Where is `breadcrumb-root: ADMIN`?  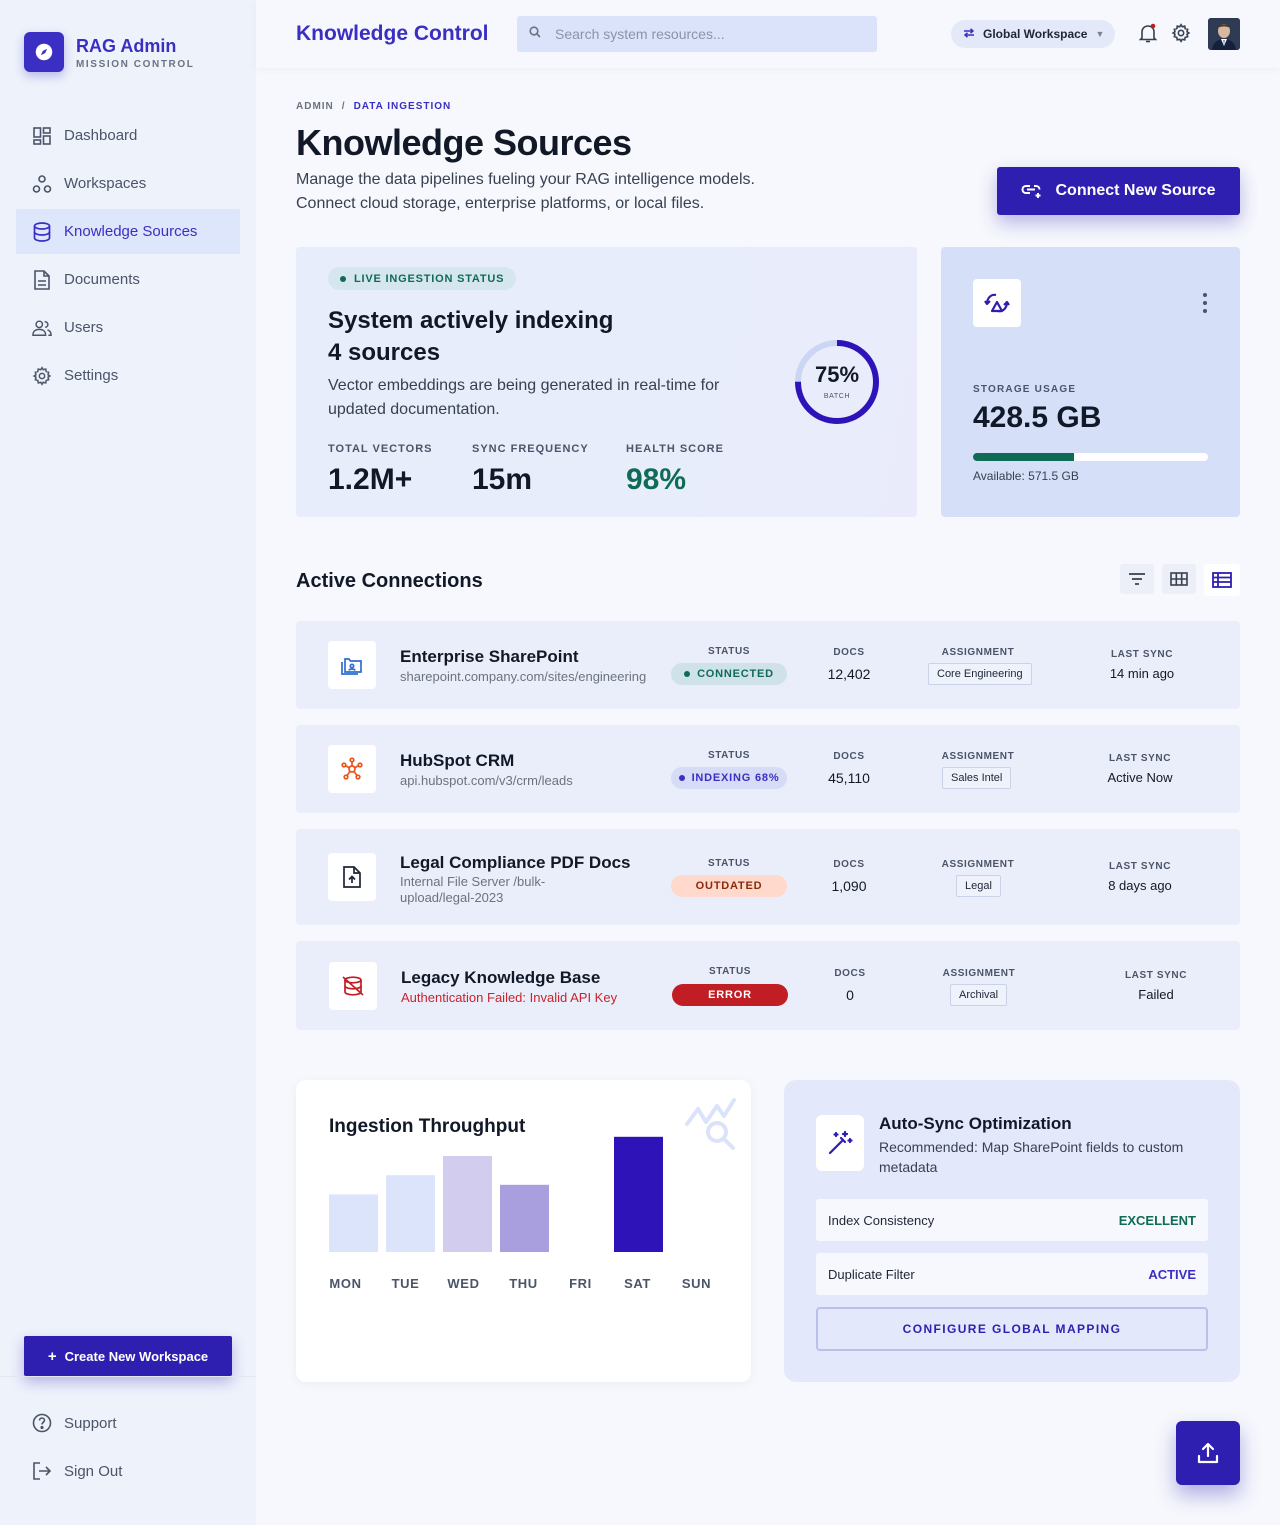 breadcrumb-root: ADMIN is located at coordinates (315, 106).